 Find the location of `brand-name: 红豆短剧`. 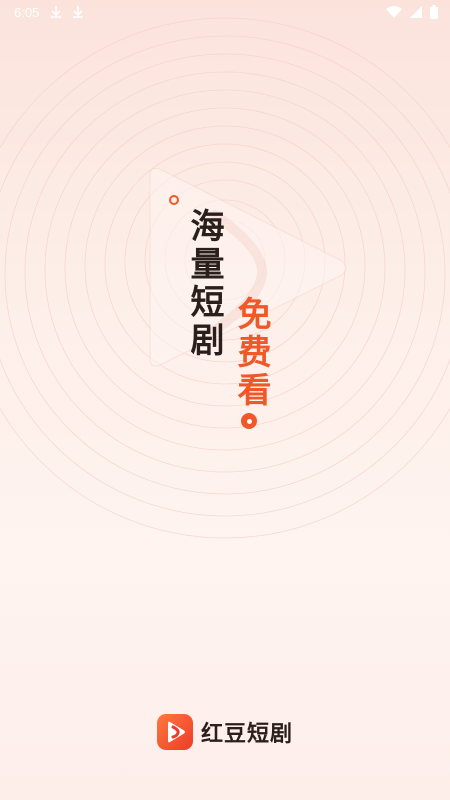

brand-name: 红豆短剧 is located at coordinates (246, 734).